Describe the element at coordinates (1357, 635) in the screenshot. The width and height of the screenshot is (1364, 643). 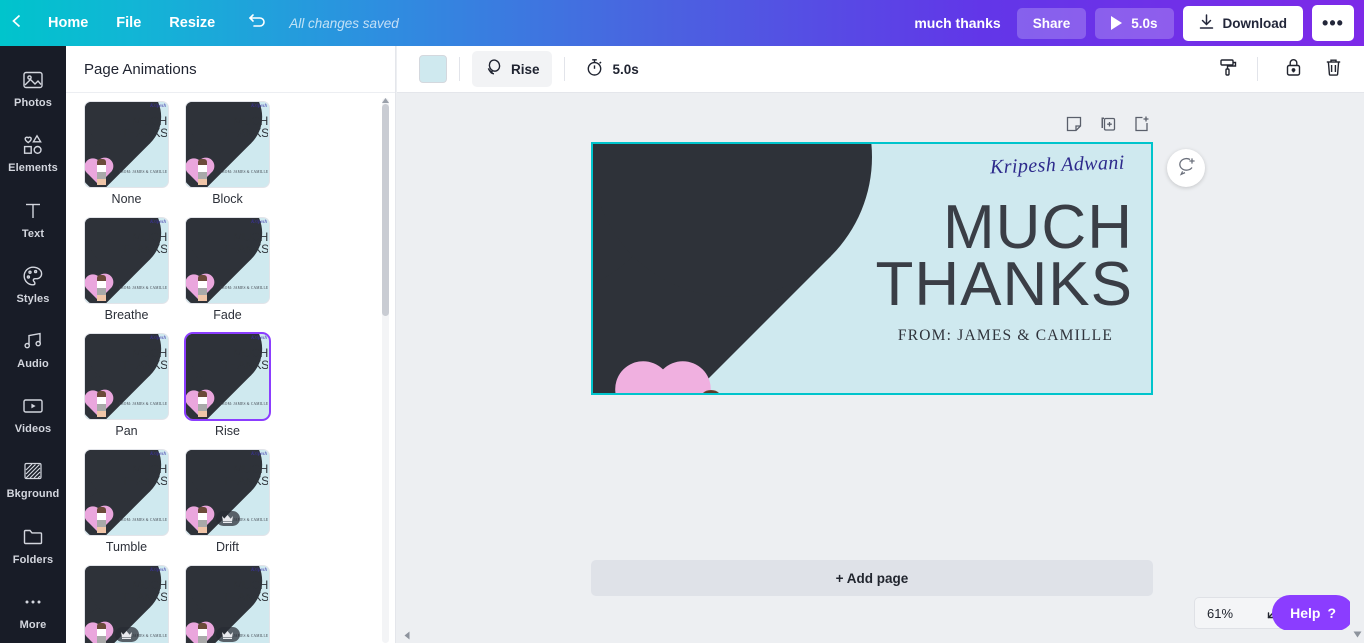
I see `vscroll-down-arrow` at that location.